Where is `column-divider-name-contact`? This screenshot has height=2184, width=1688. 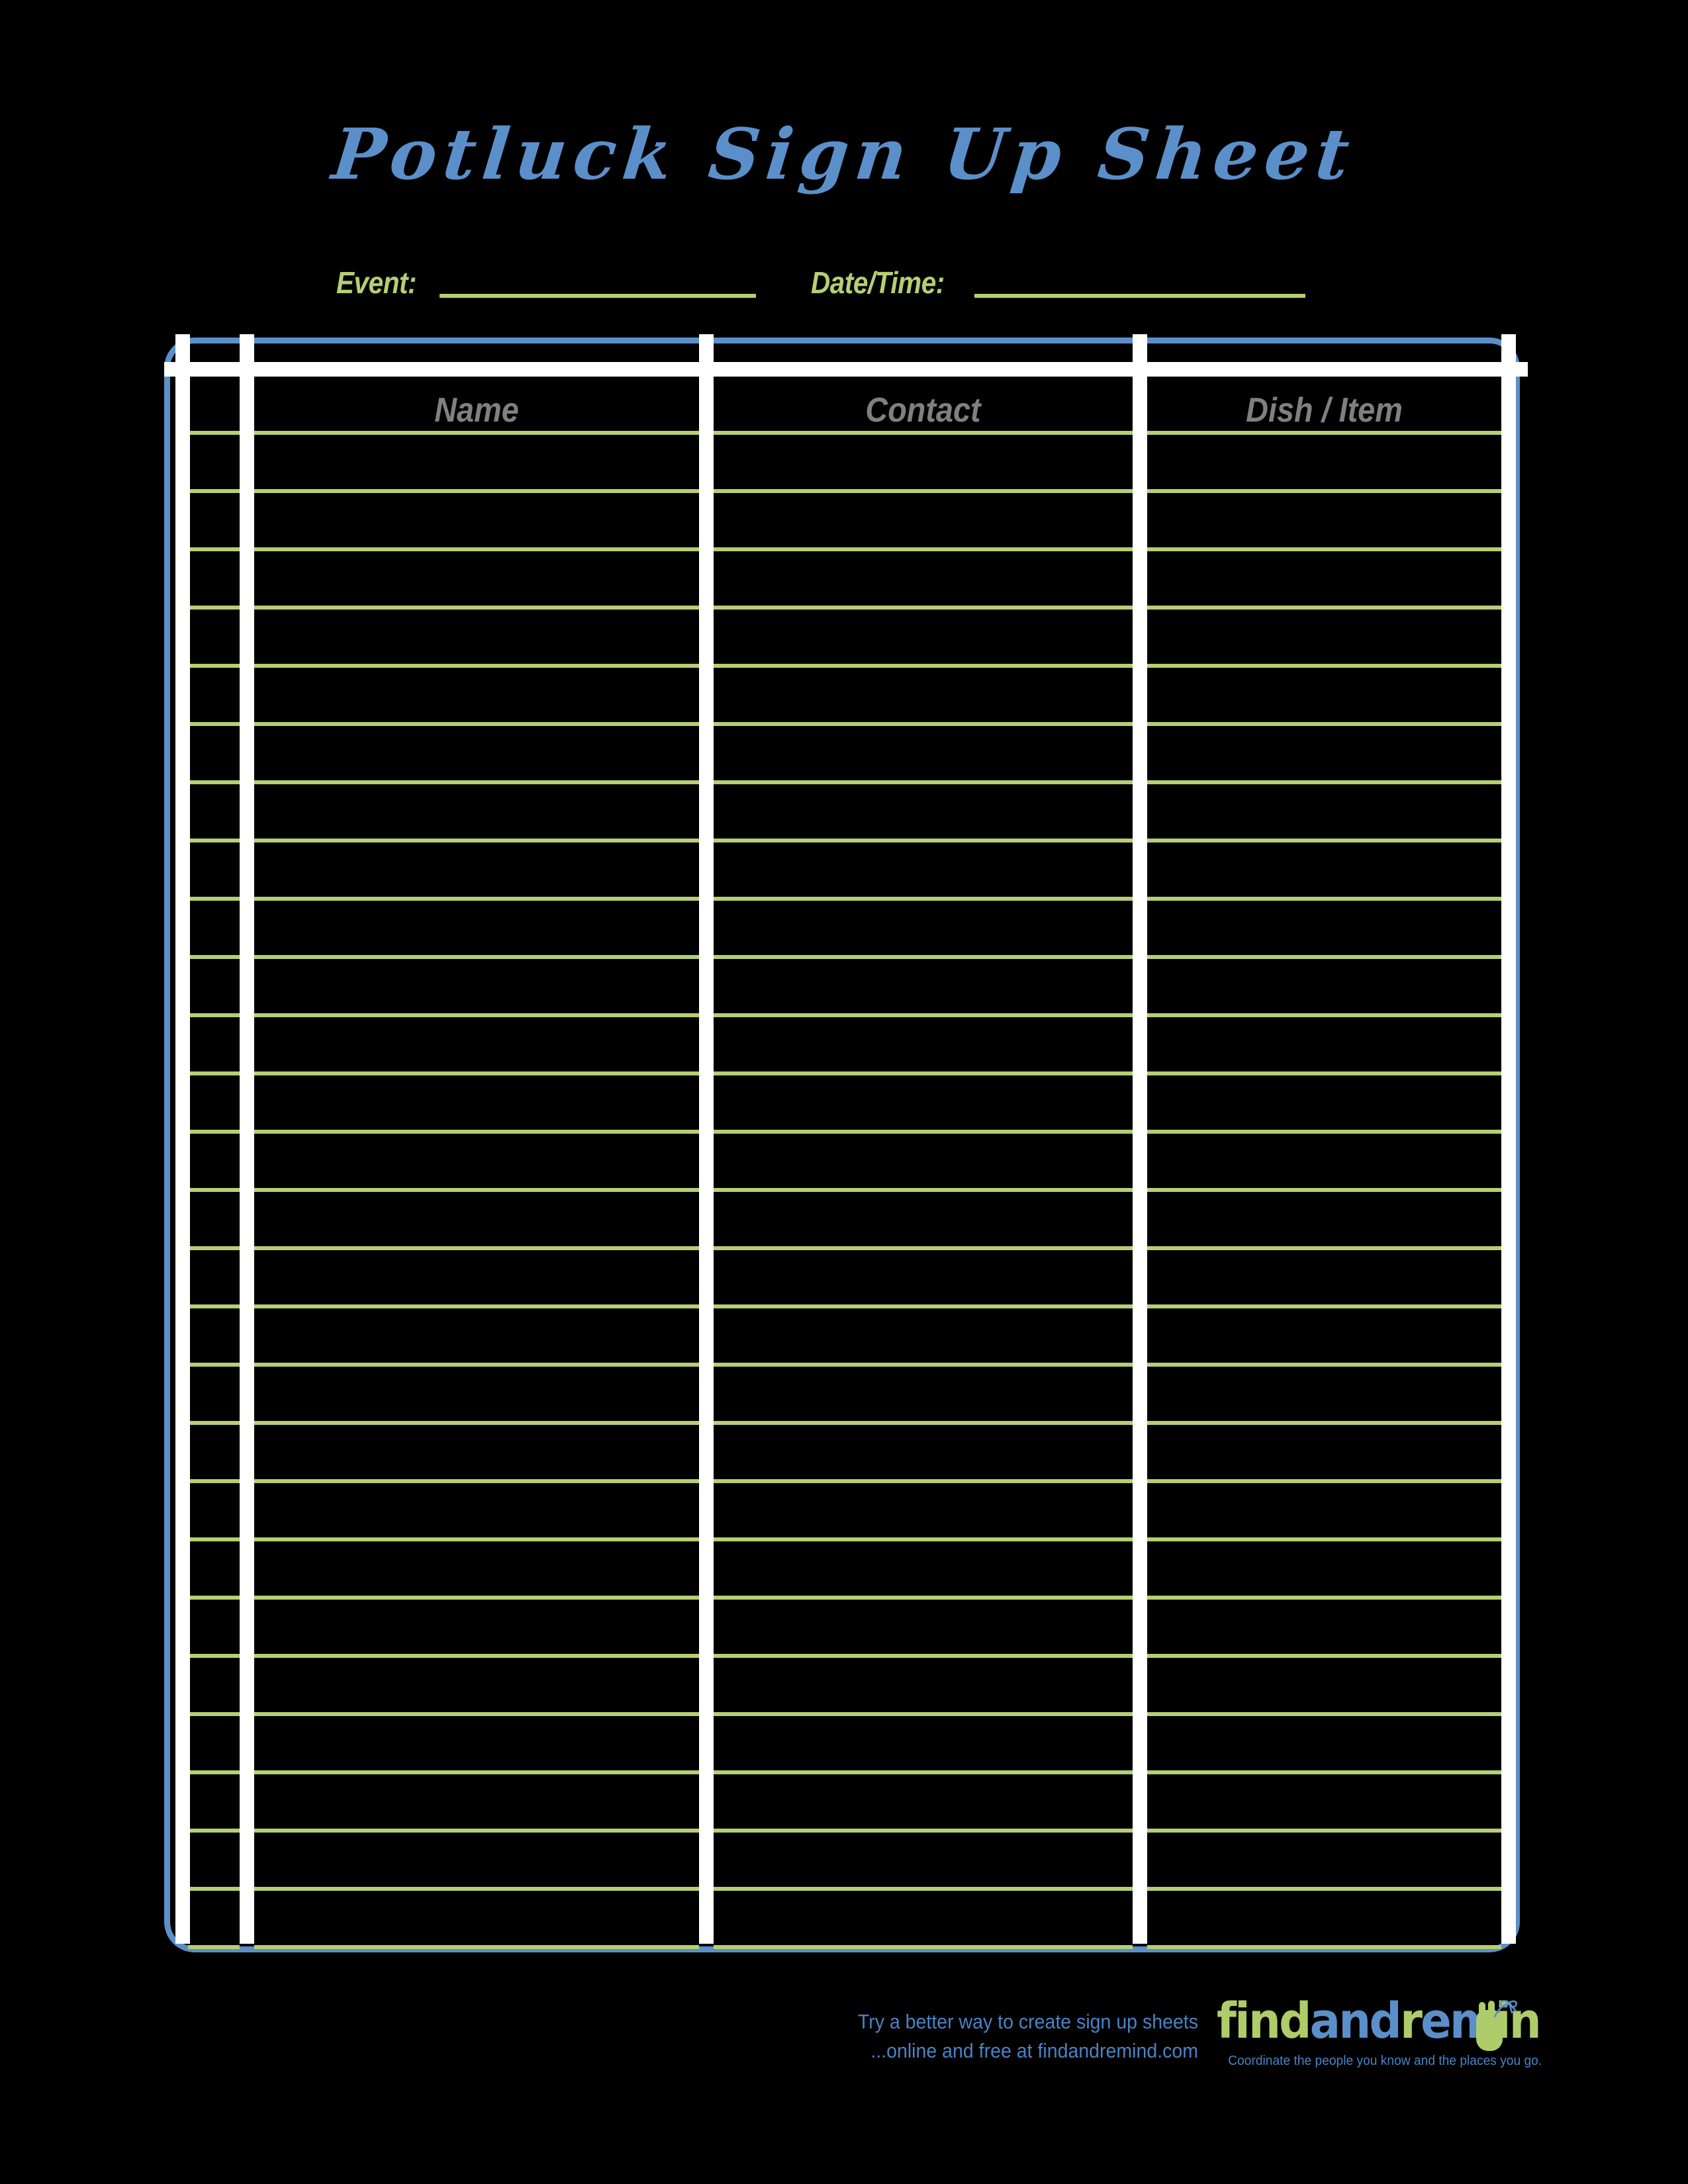
column-divider-name-contact is located at coordinates (706, 1139).